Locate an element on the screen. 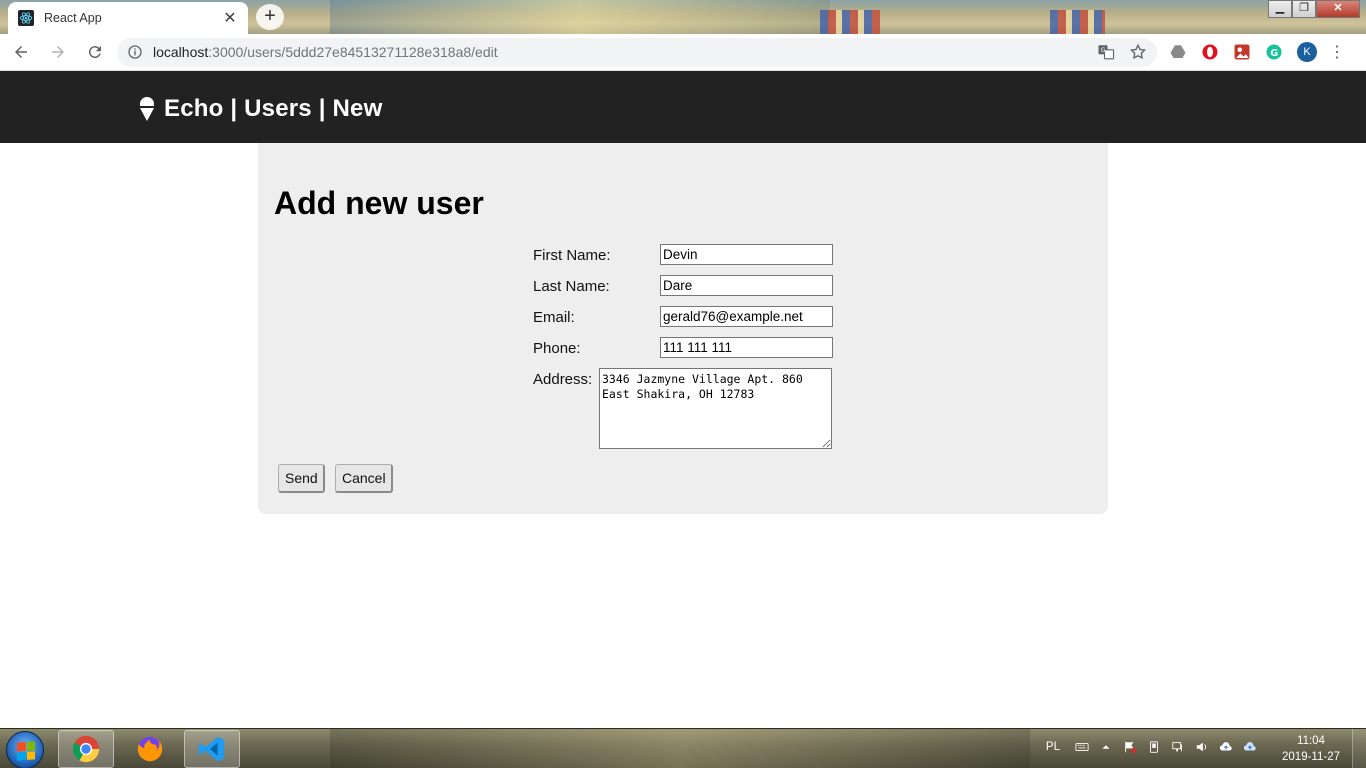  email-row: Email: is located at coordinates (683, 316).